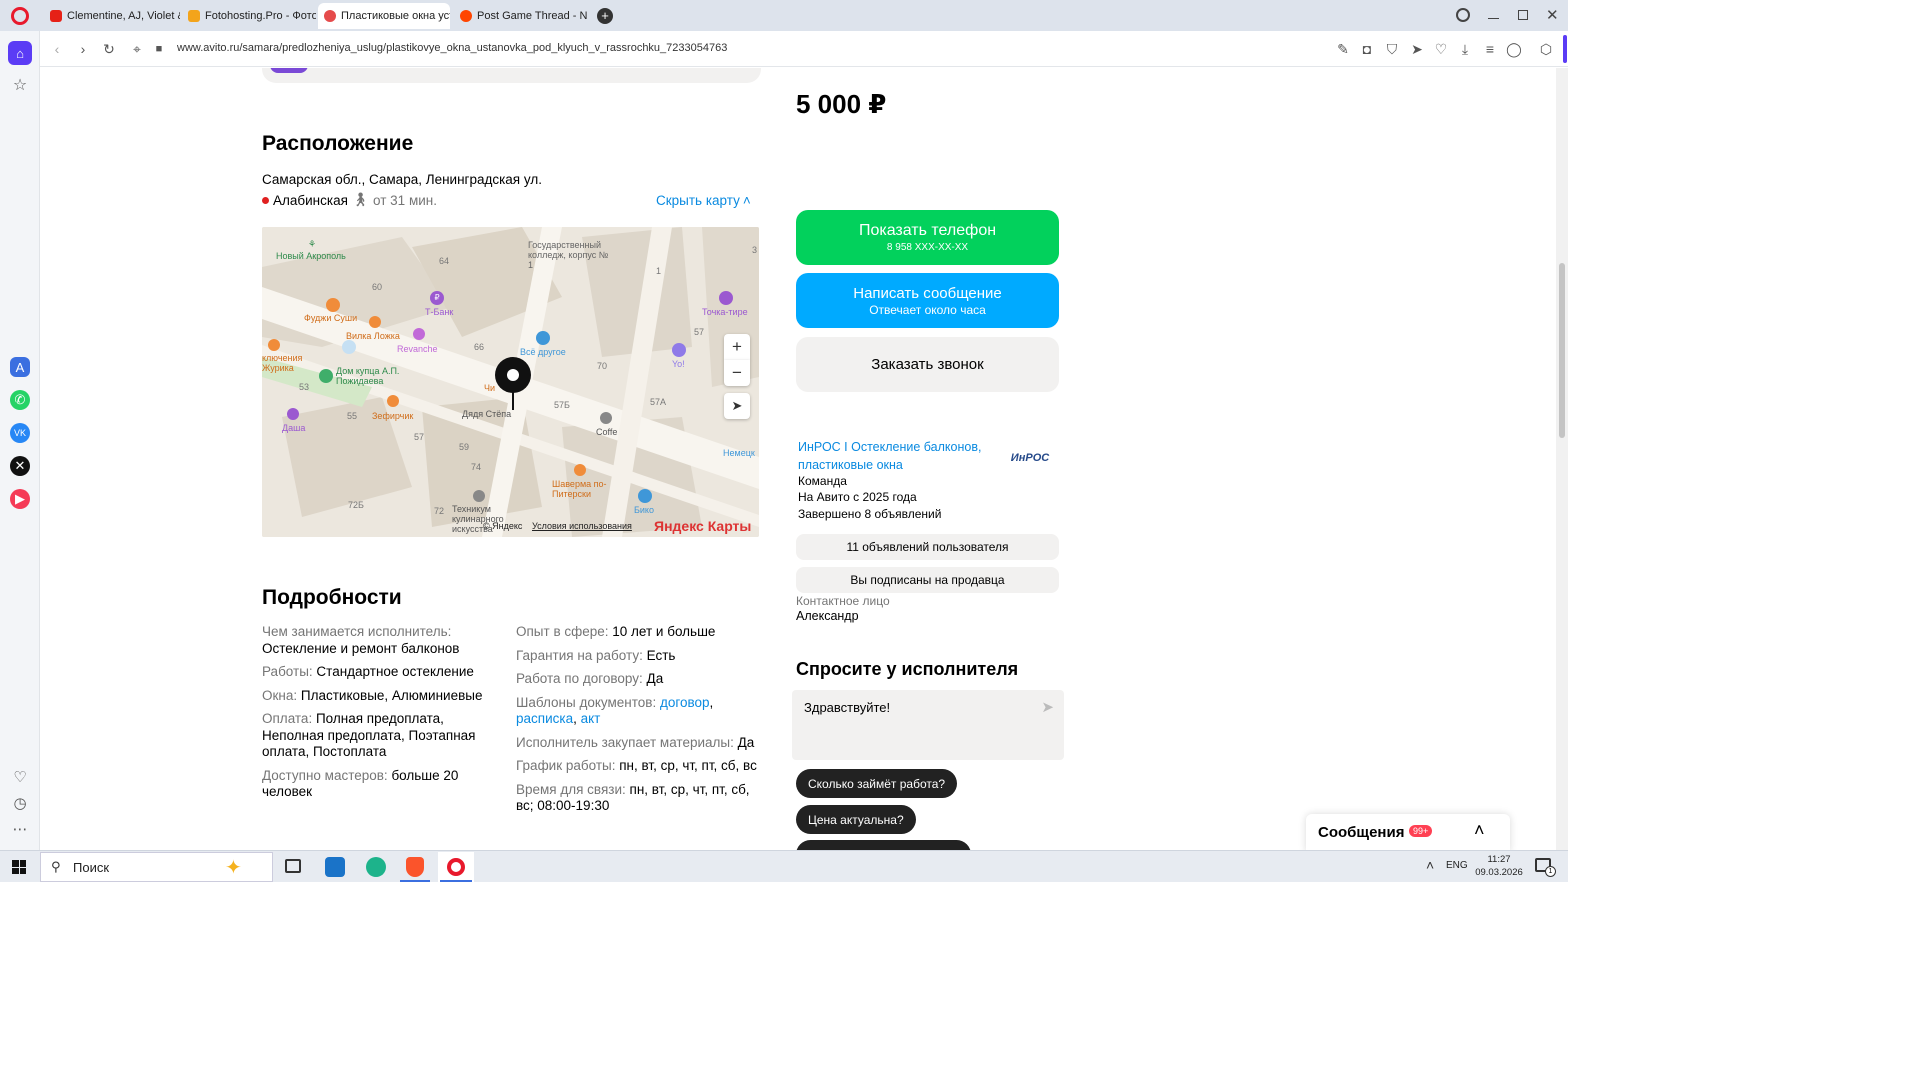  What do you see at coordinates (856, 819) in the screenshot?
I see `quick-question-chip: Цена актуальна?` at bounding box center [856, 819].